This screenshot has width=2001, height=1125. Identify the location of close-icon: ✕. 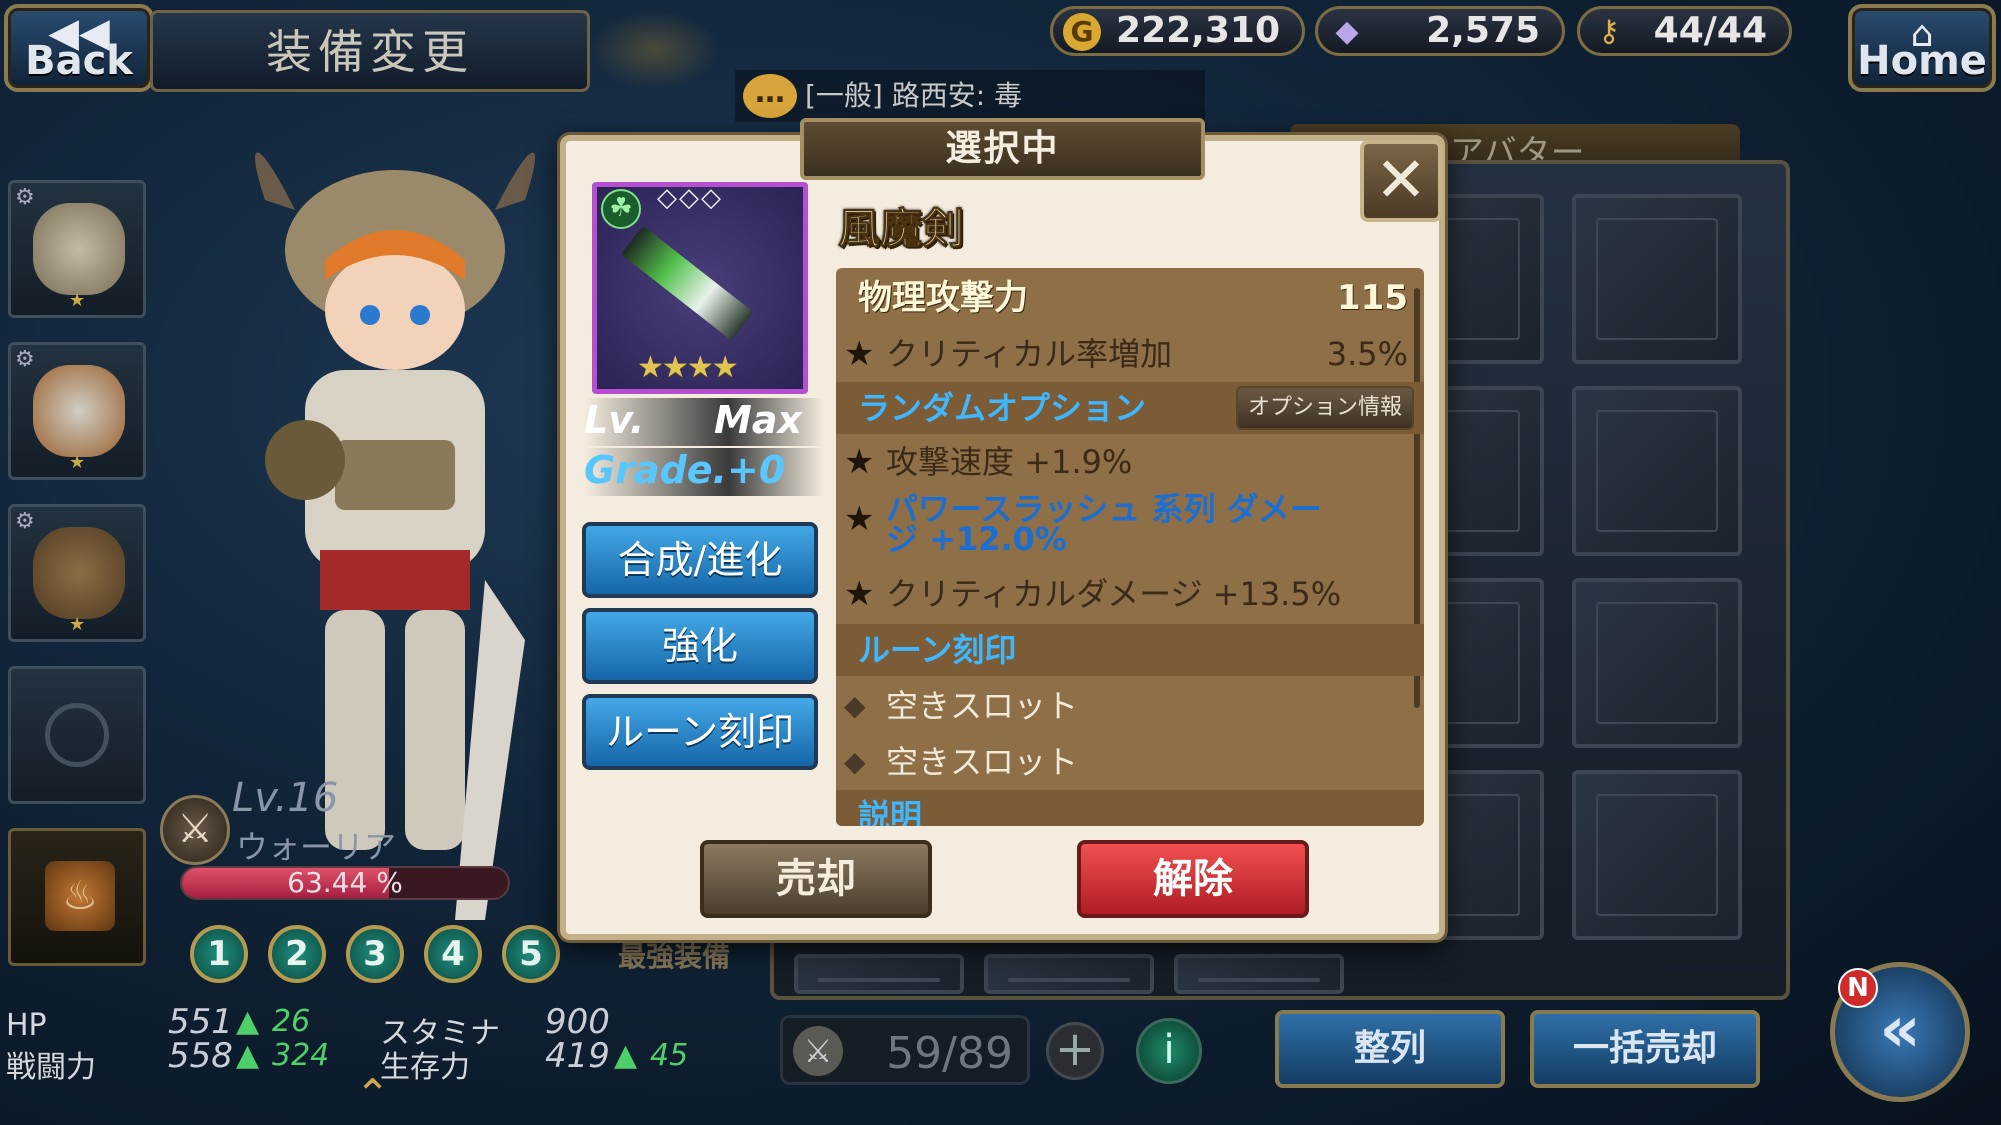
(1401, 179).